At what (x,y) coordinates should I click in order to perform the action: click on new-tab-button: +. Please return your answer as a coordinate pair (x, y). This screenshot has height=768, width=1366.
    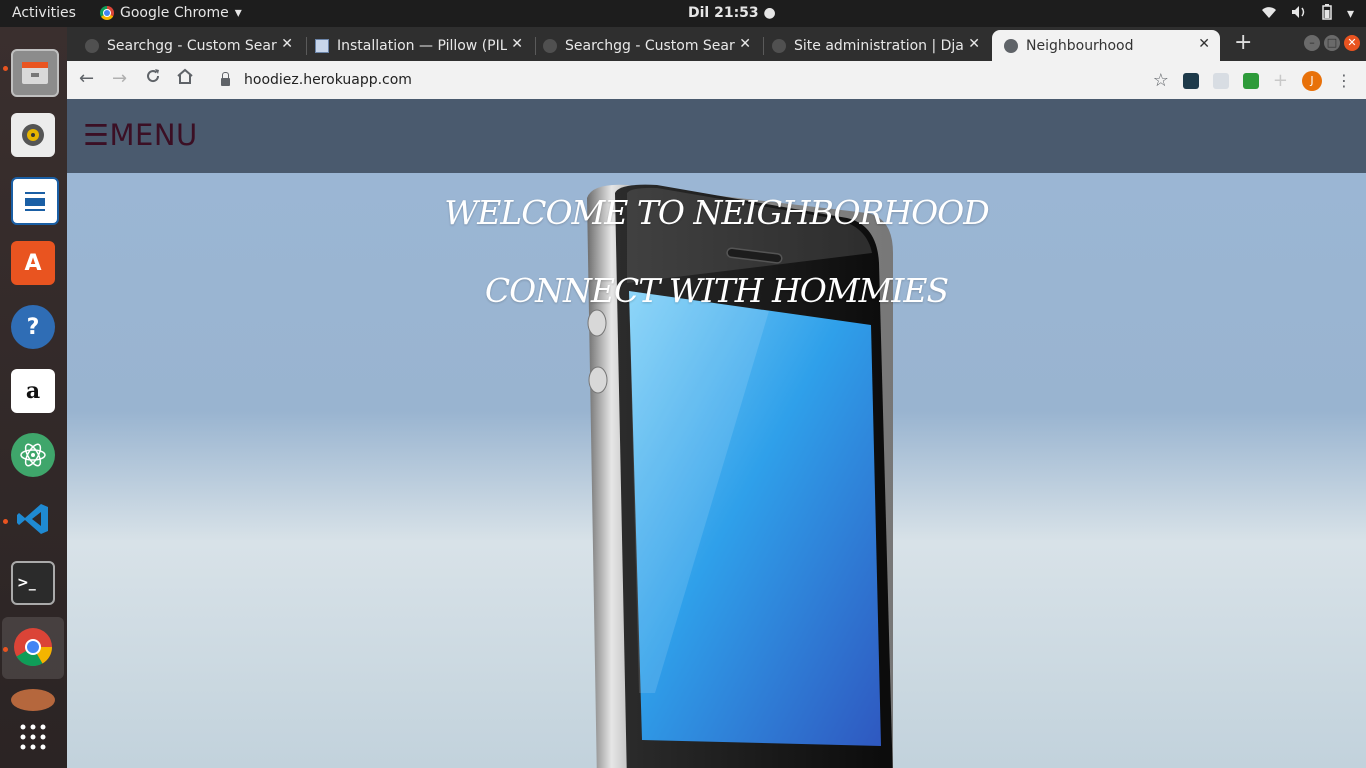
    Looking at the image, I should click on (1243, 42).